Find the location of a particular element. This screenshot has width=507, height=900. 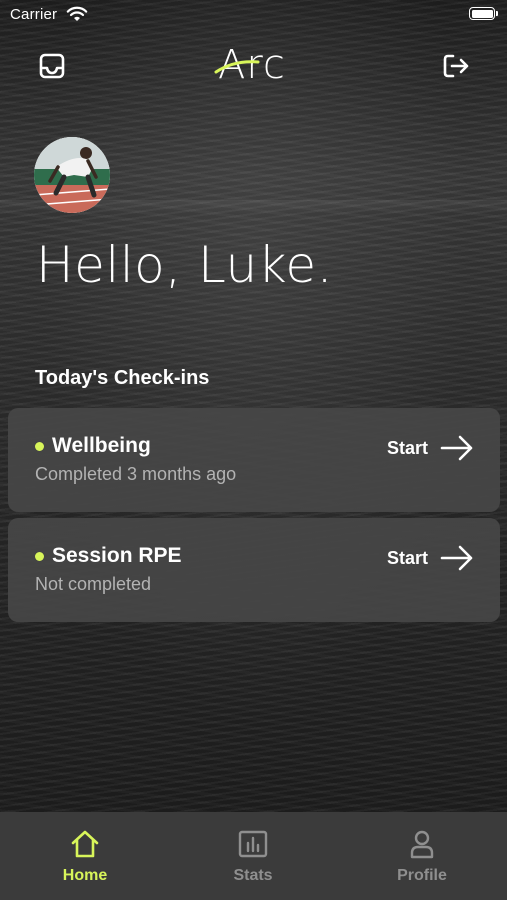

checkin-card-wellbeing: Wellbeing Completed 3 months ago Start is located at coordinates (254, 460).